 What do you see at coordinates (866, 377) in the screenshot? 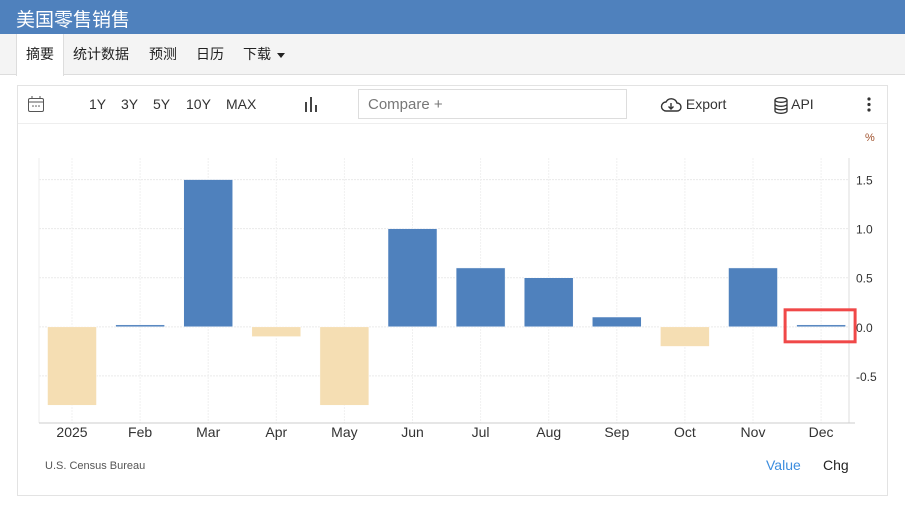
I see `y-tick-label: -0.5` at bounding box center [866, 377].